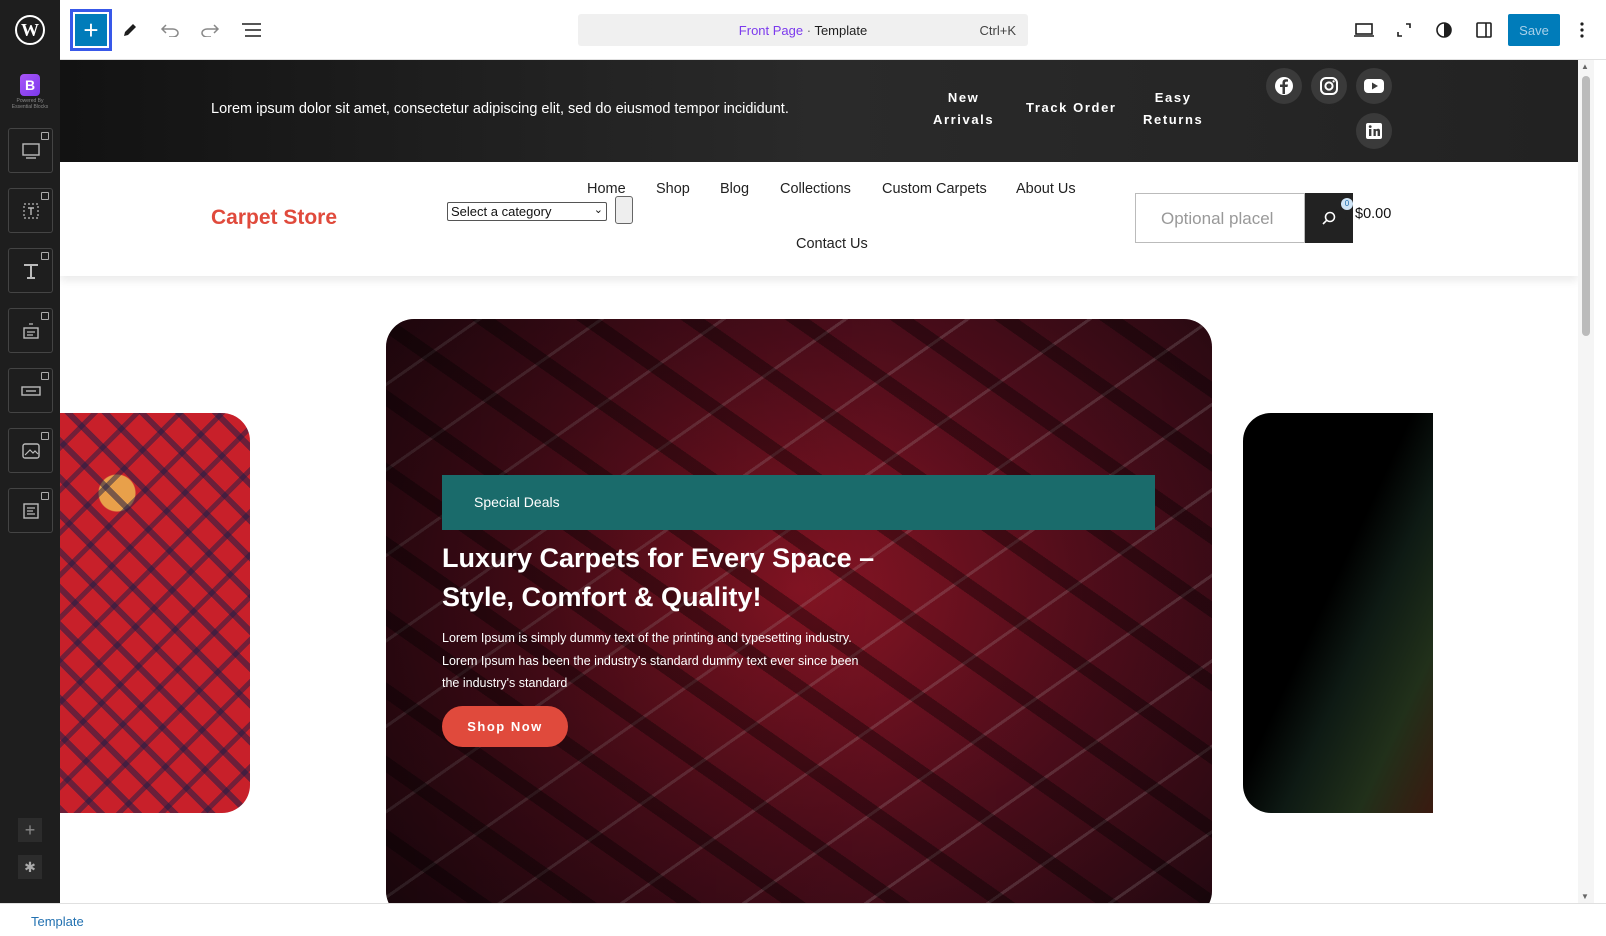  I want to click on document-overview-icon, so click(252, 30).